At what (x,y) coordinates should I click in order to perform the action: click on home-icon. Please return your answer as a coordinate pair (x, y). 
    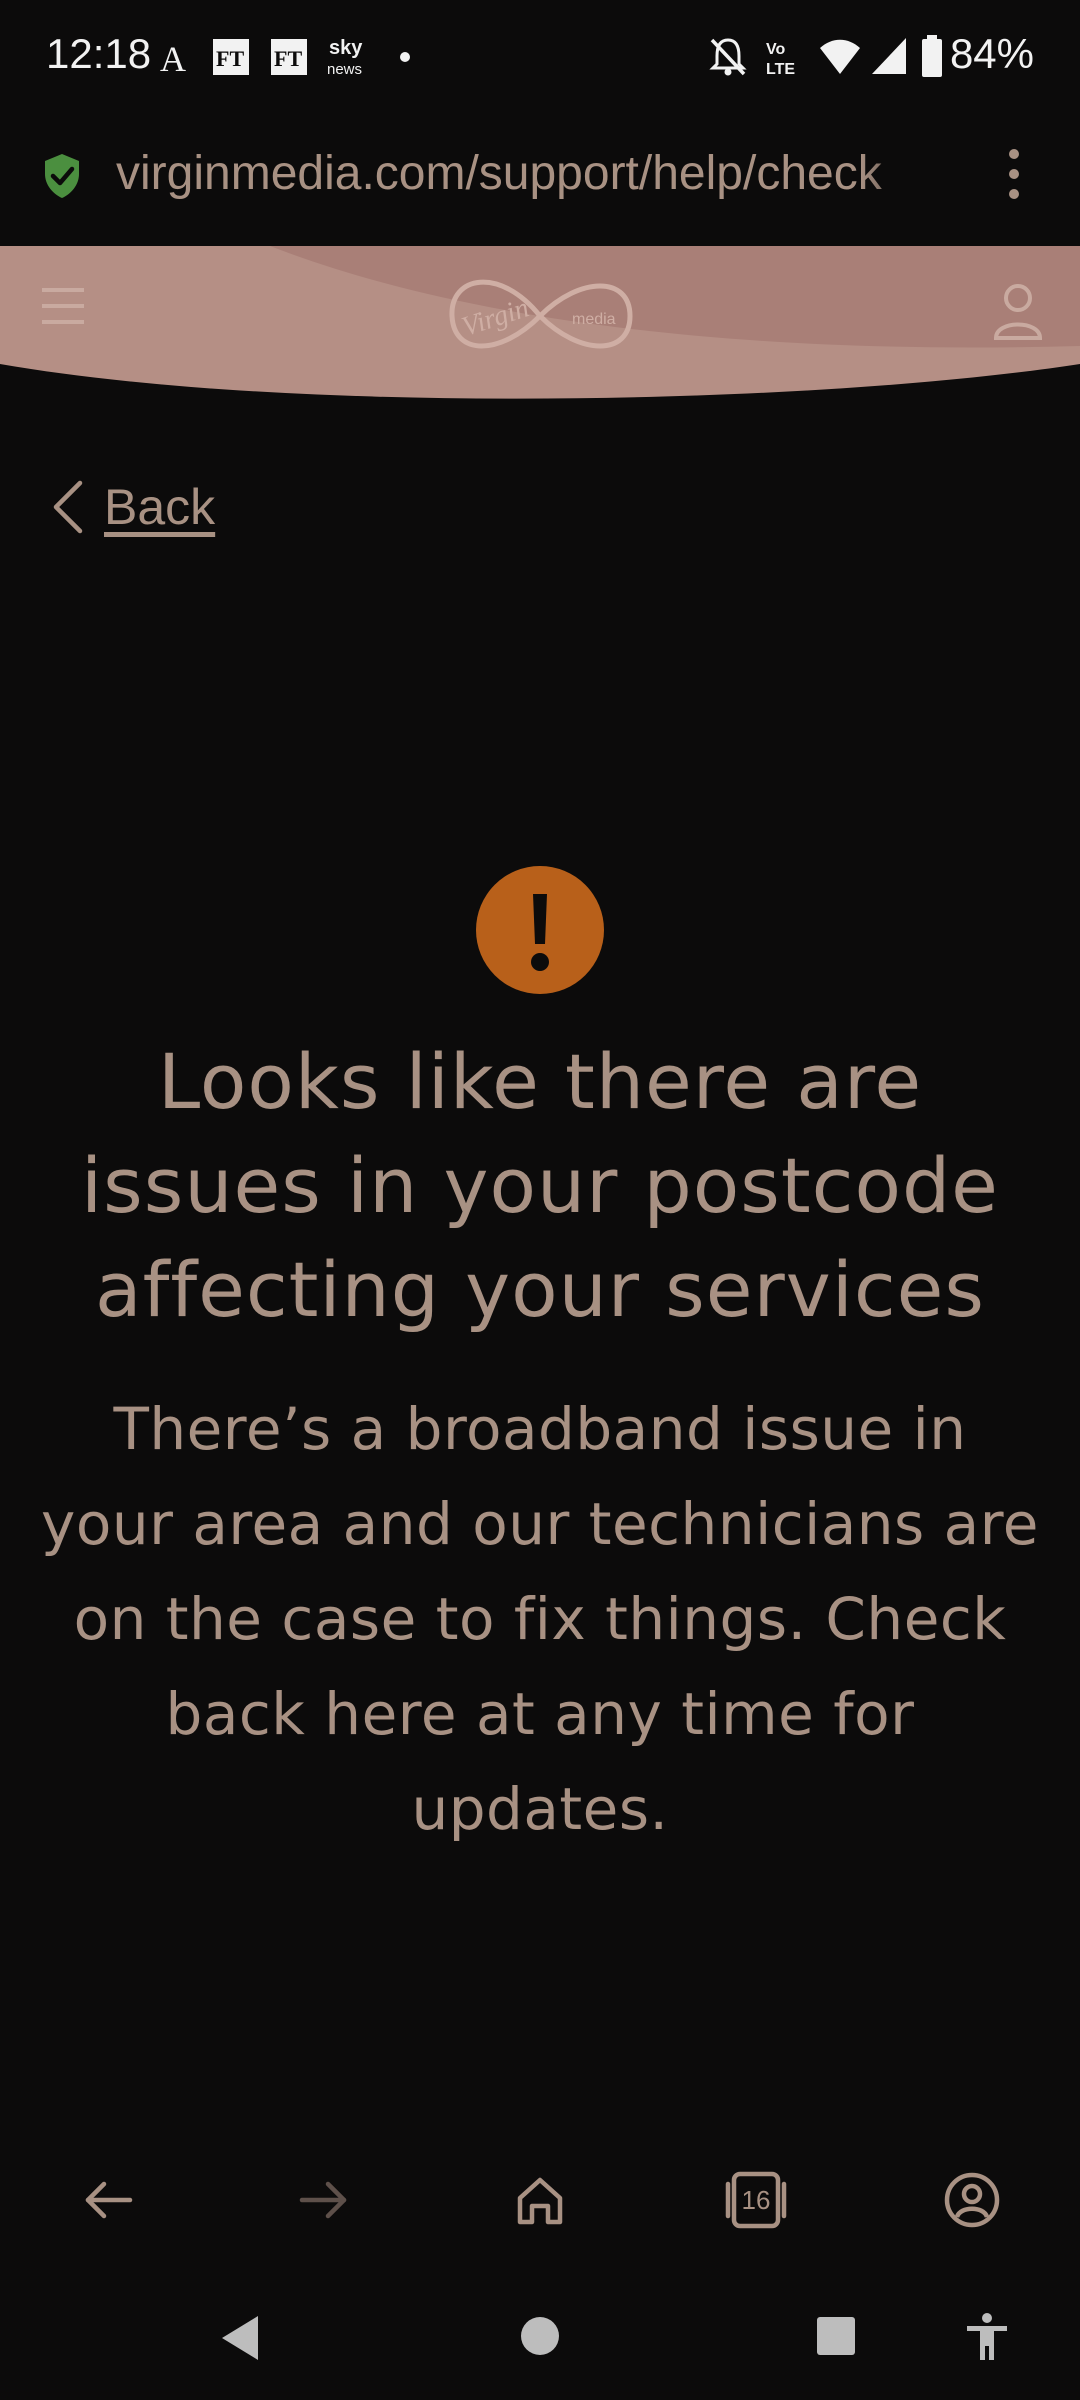
    Looking at the image, I should click on (540, 2201).